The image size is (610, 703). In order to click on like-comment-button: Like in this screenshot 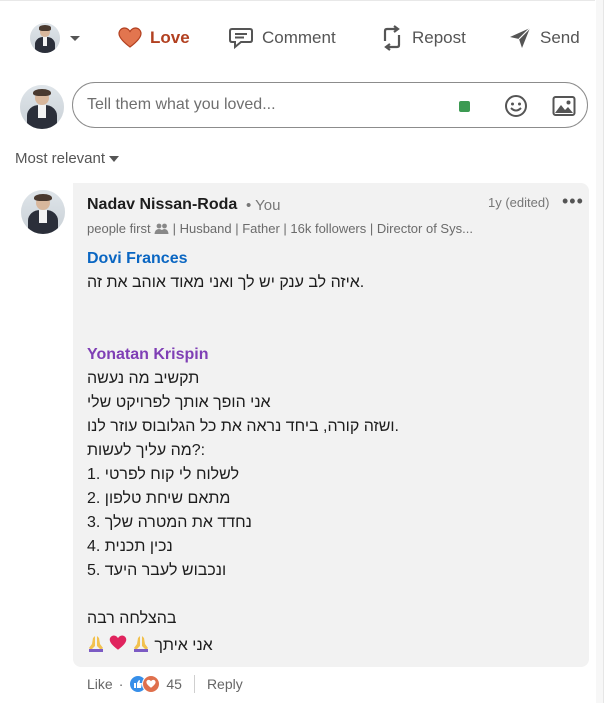, I will do `click(100, 684)`.